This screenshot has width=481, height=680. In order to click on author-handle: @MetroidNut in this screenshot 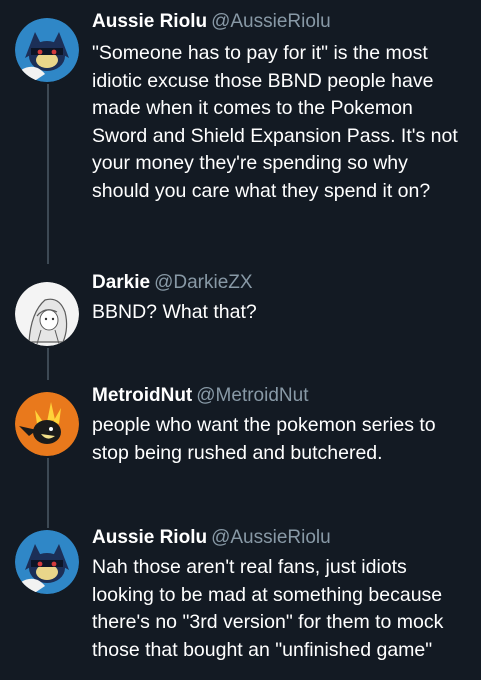, I will do `click(252, 395)`.